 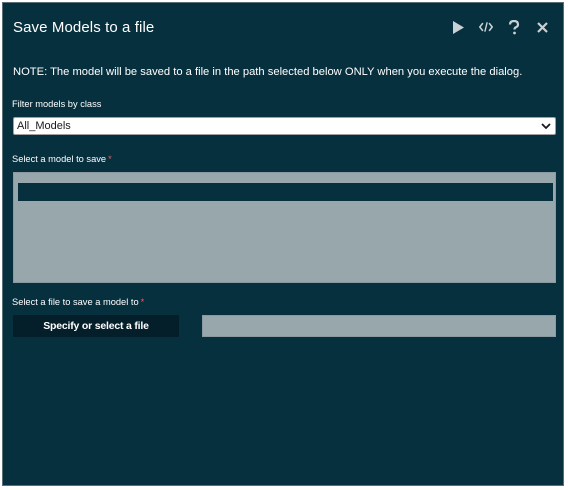 I want to click on file-select-label-text: Select a file to save a model to, so click(x=75, y=302).